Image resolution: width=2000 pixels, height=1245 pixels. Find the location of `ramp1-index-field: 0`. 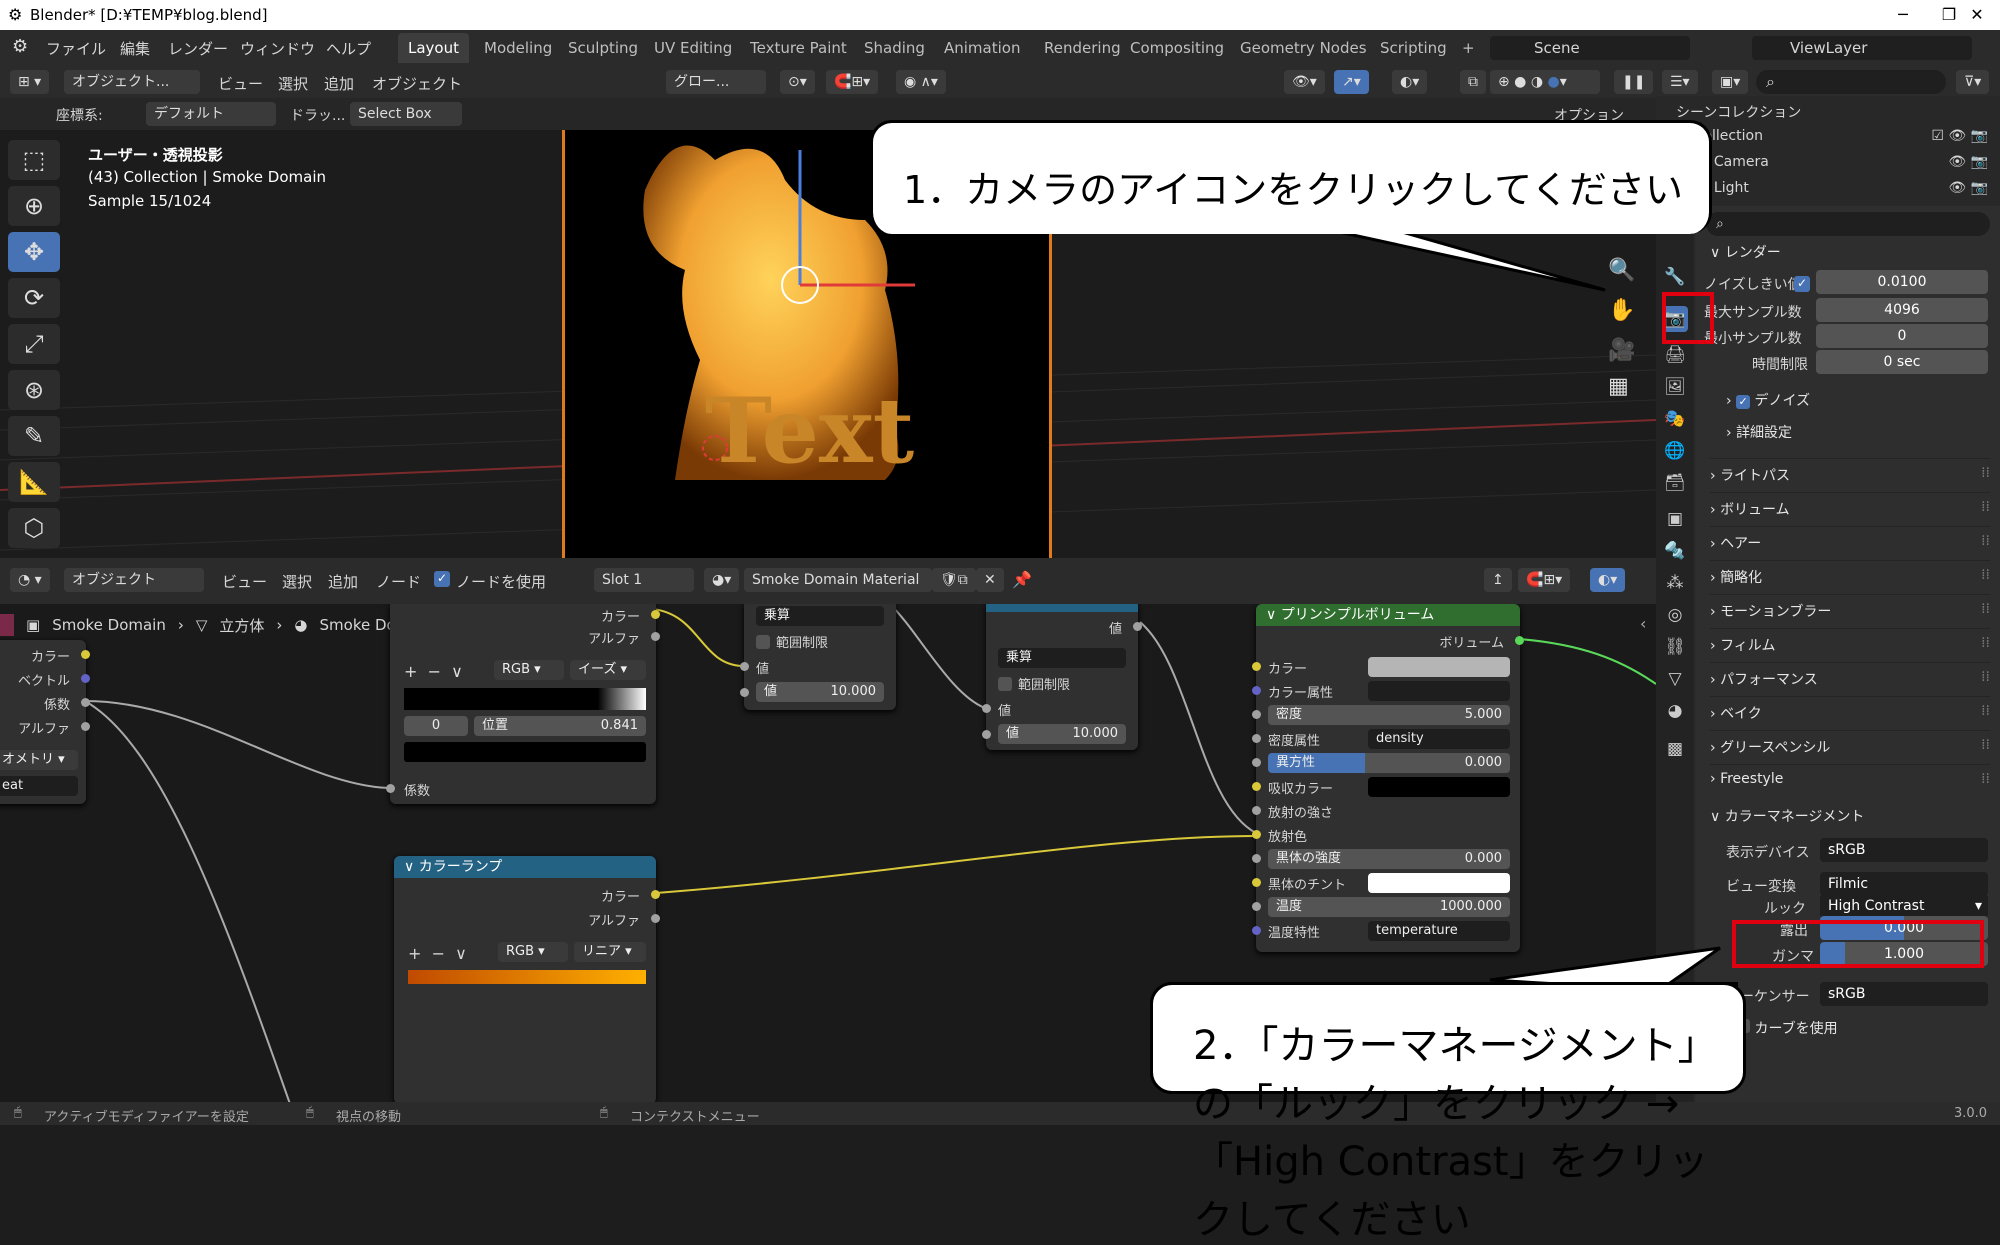

ramp1-index-field: 0 is located at coordinates (436, 726).